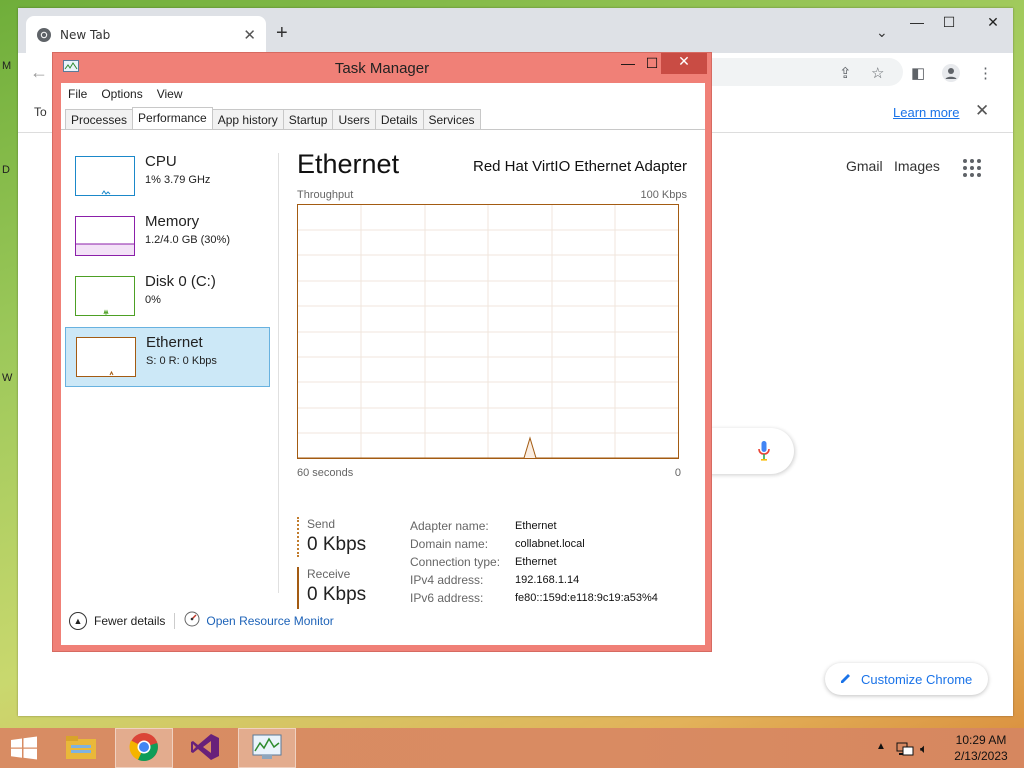  I want to click on system-clock: 10:29 AM 2/13/2023, so click(981, 748).